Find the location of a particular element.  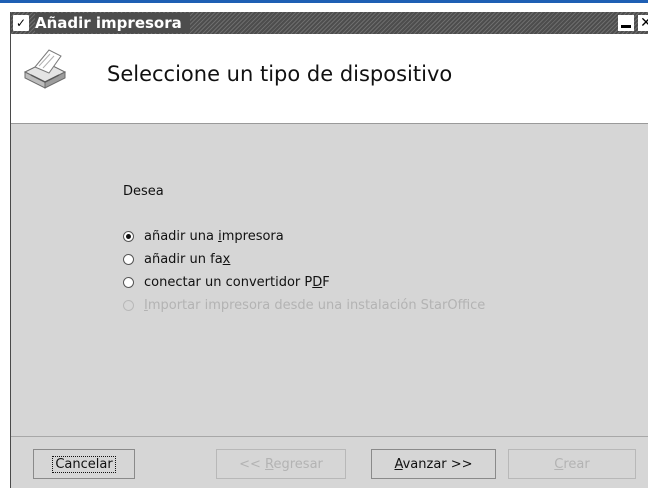

option-add-fax: añadir un fax is located at coordinates (176, 259).